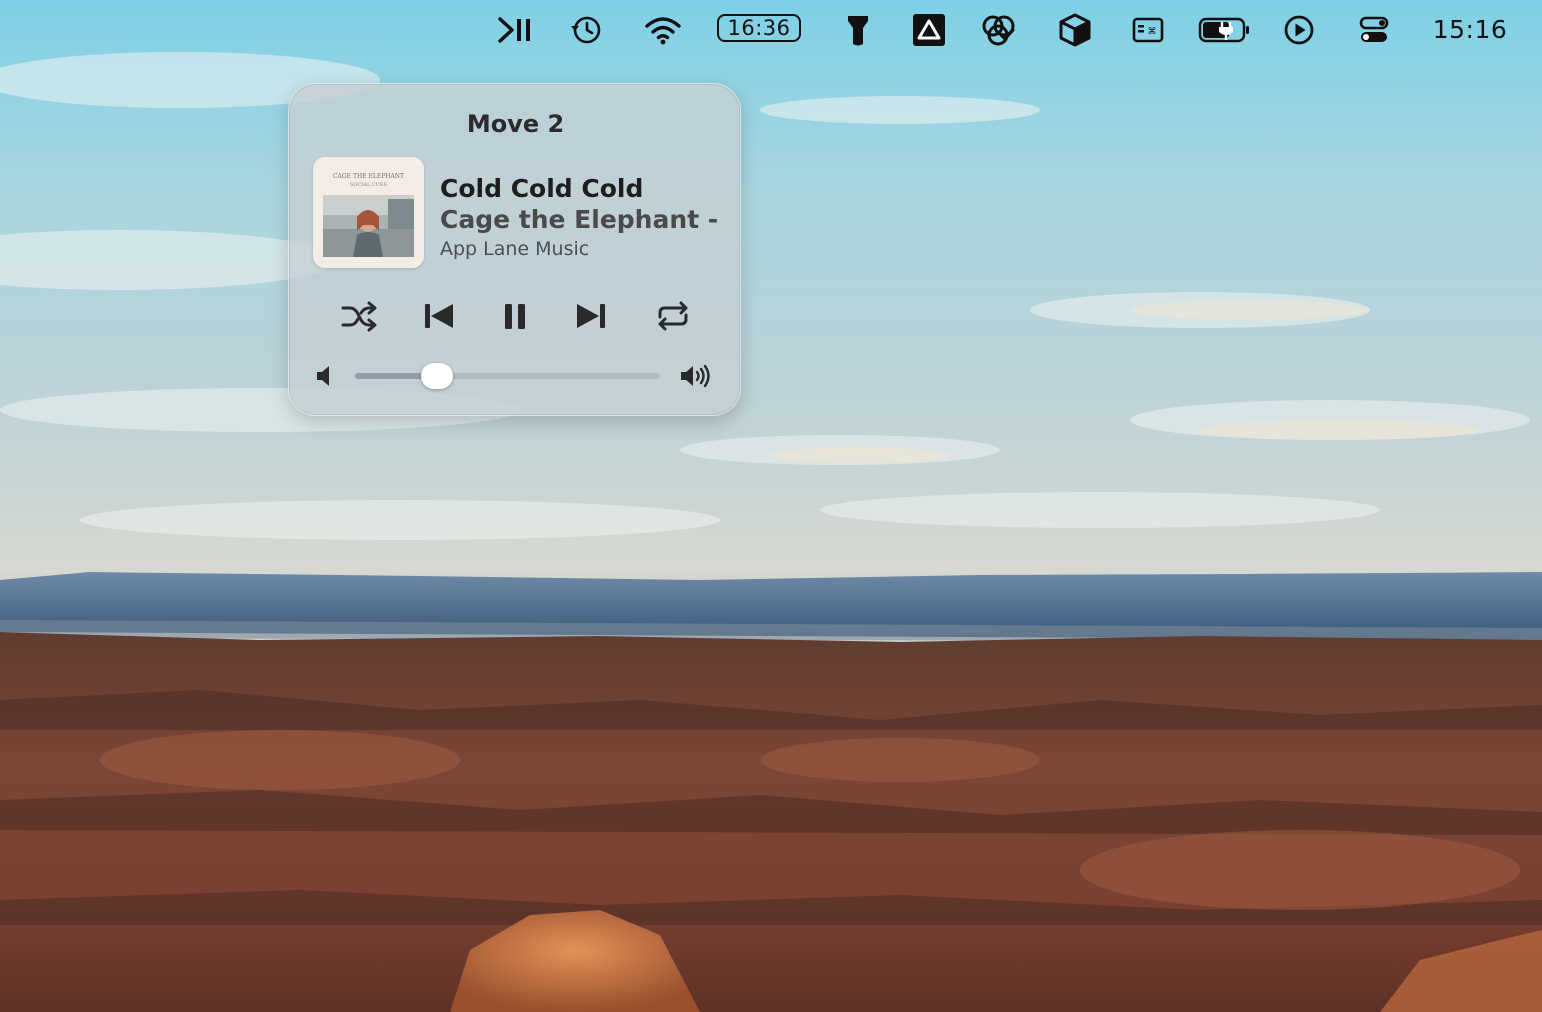  I want to click on flashlight-icon, so click(858, 30).